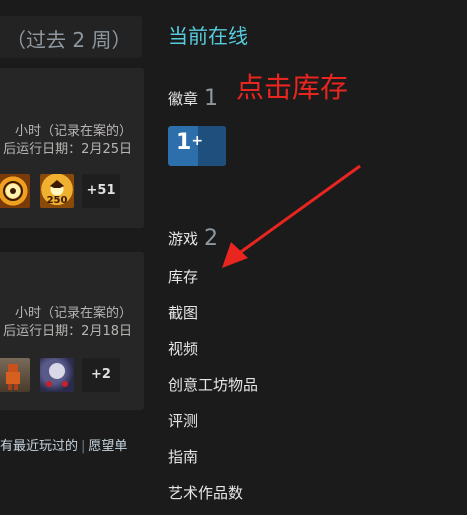  I want to click on achievement-icon: 250, so click(57, 191).